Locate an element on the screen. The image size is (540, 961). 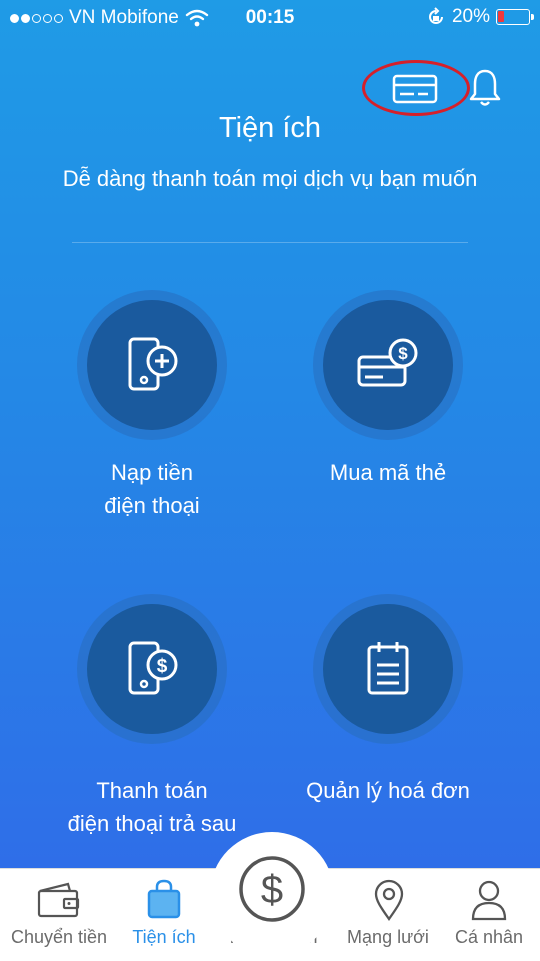
tab-label: Tiện ích is located at coordinates (164, 937).